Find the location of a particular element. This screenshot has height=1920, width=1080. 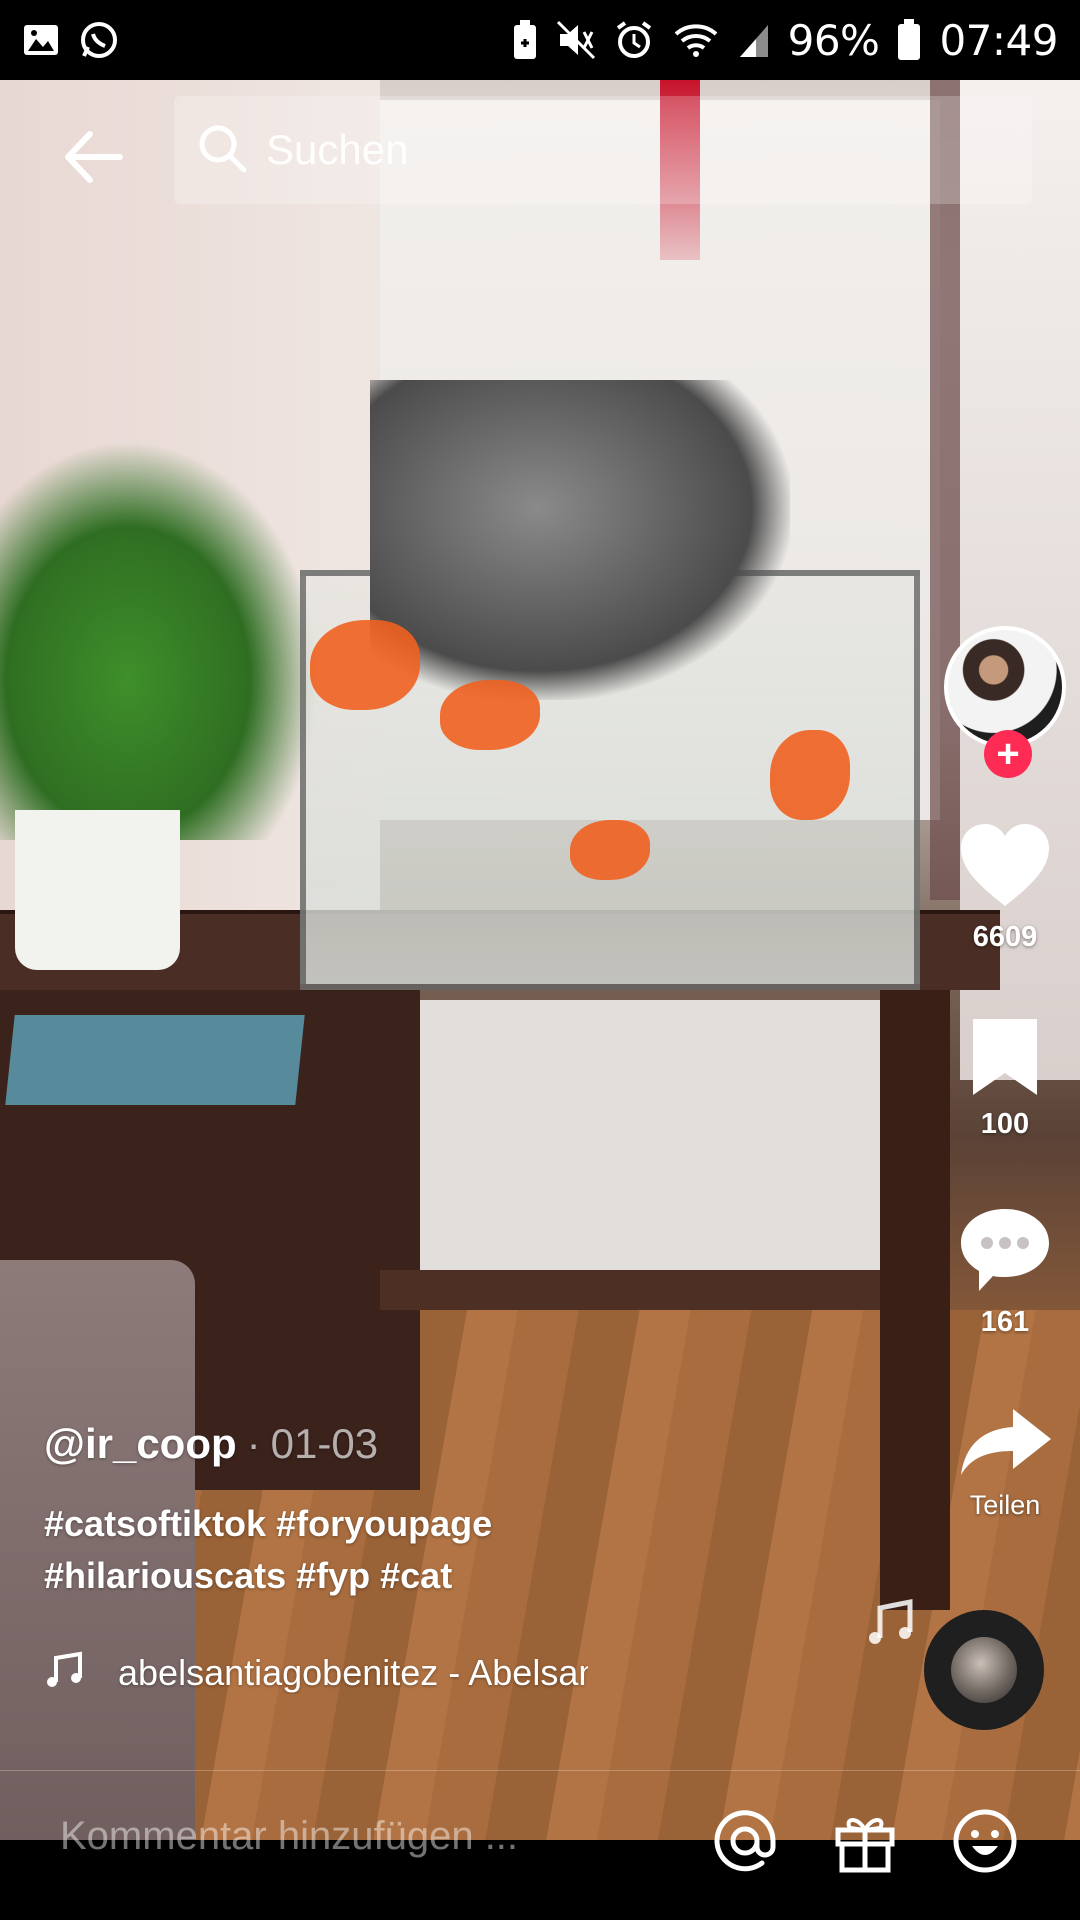

like-button is located at coordinates (1005, 867).